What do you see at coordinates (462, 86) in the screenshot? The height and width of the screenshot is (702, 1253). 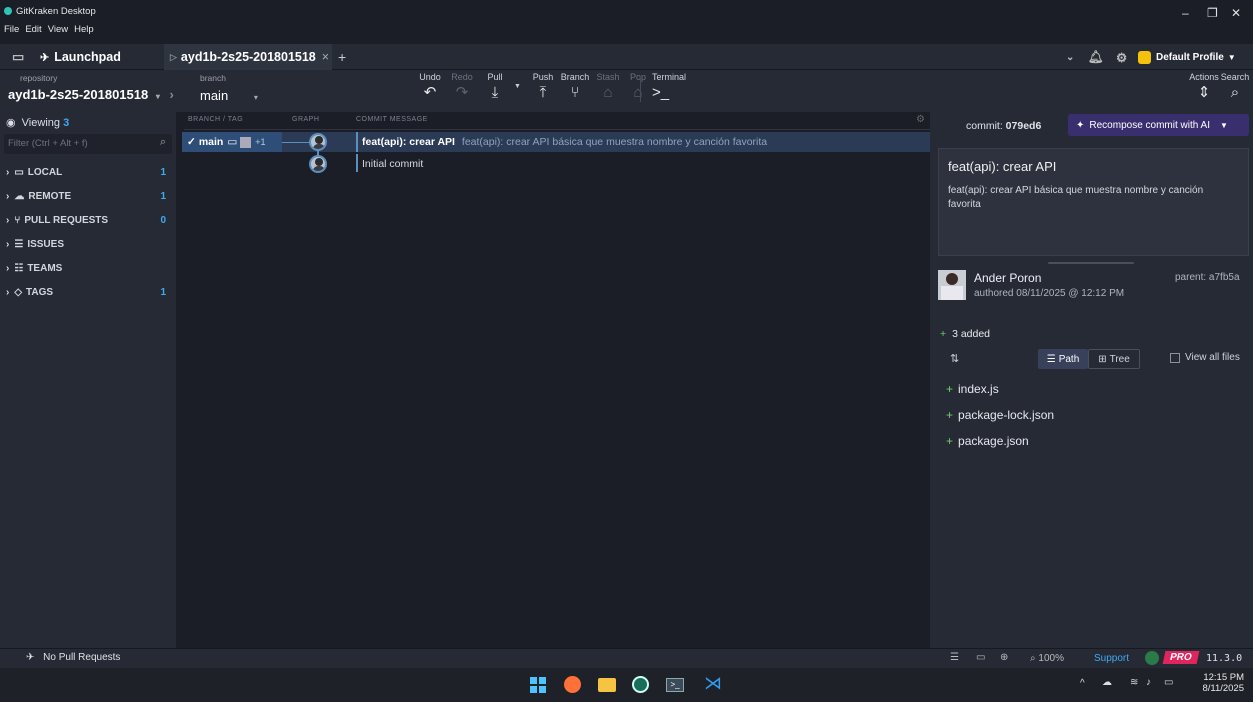 I see `redo-button: Redo ↷` at bounding box center [462, 86].